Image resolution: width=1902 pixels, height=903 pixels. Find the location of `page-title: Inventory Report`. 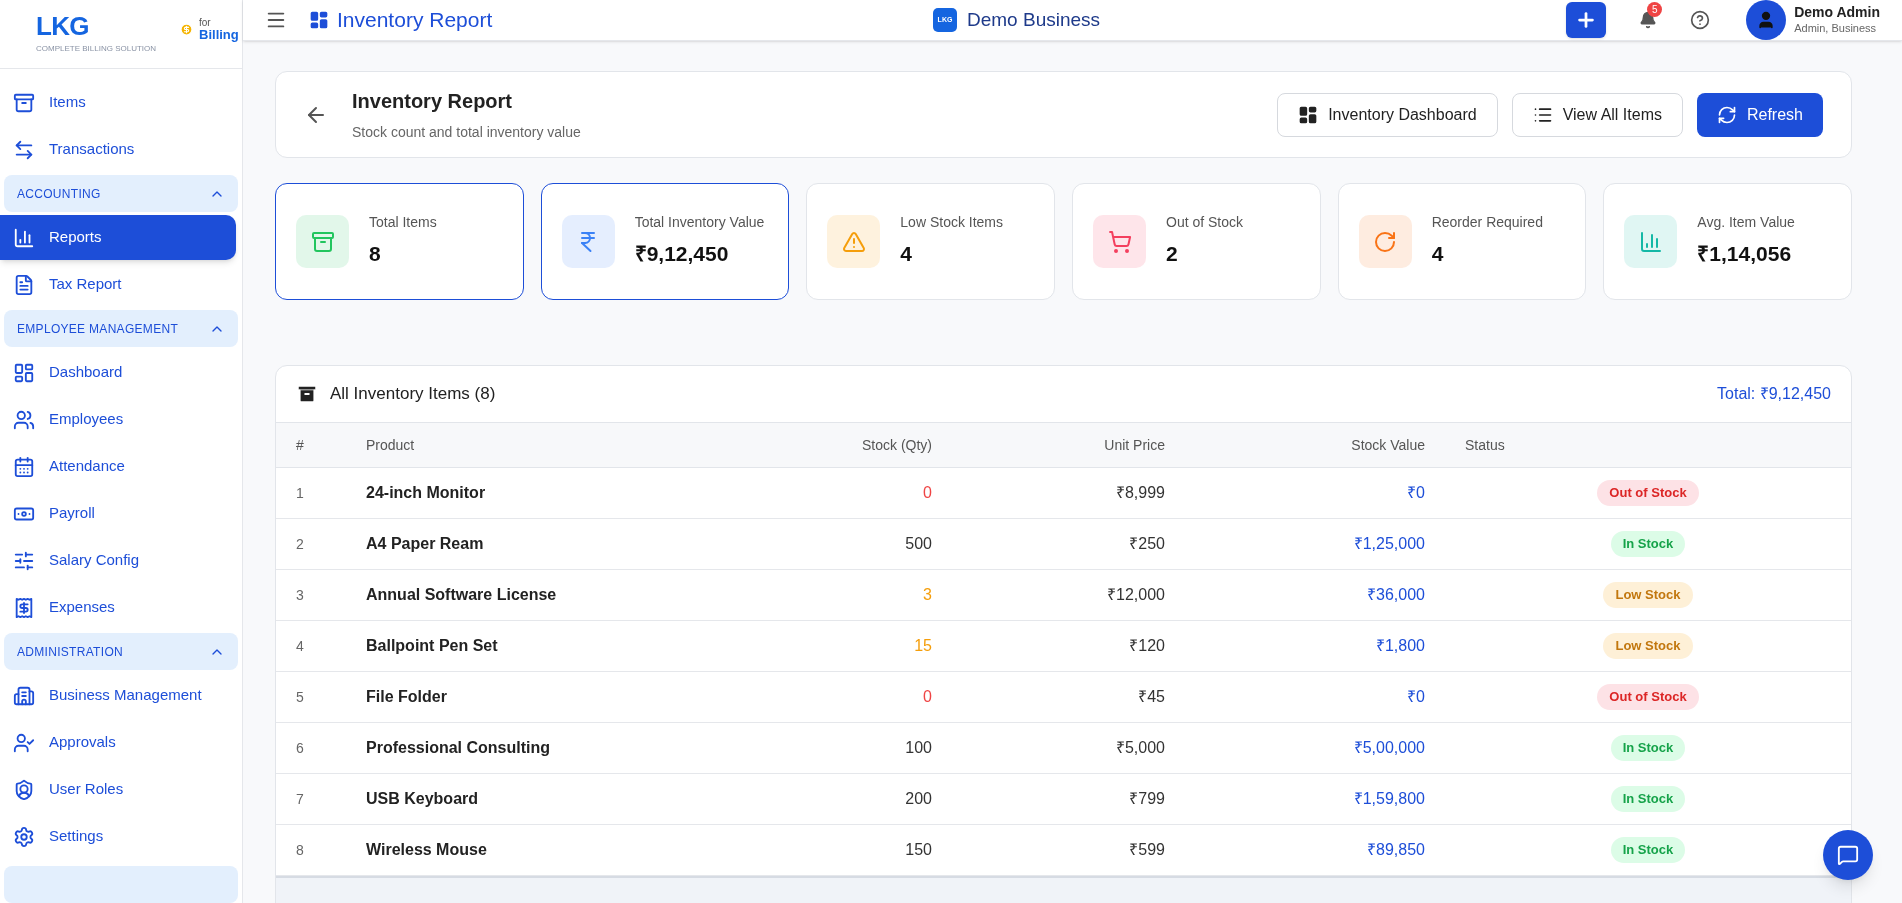

page-title: Inventory Report is located at coordinates (415, 20).